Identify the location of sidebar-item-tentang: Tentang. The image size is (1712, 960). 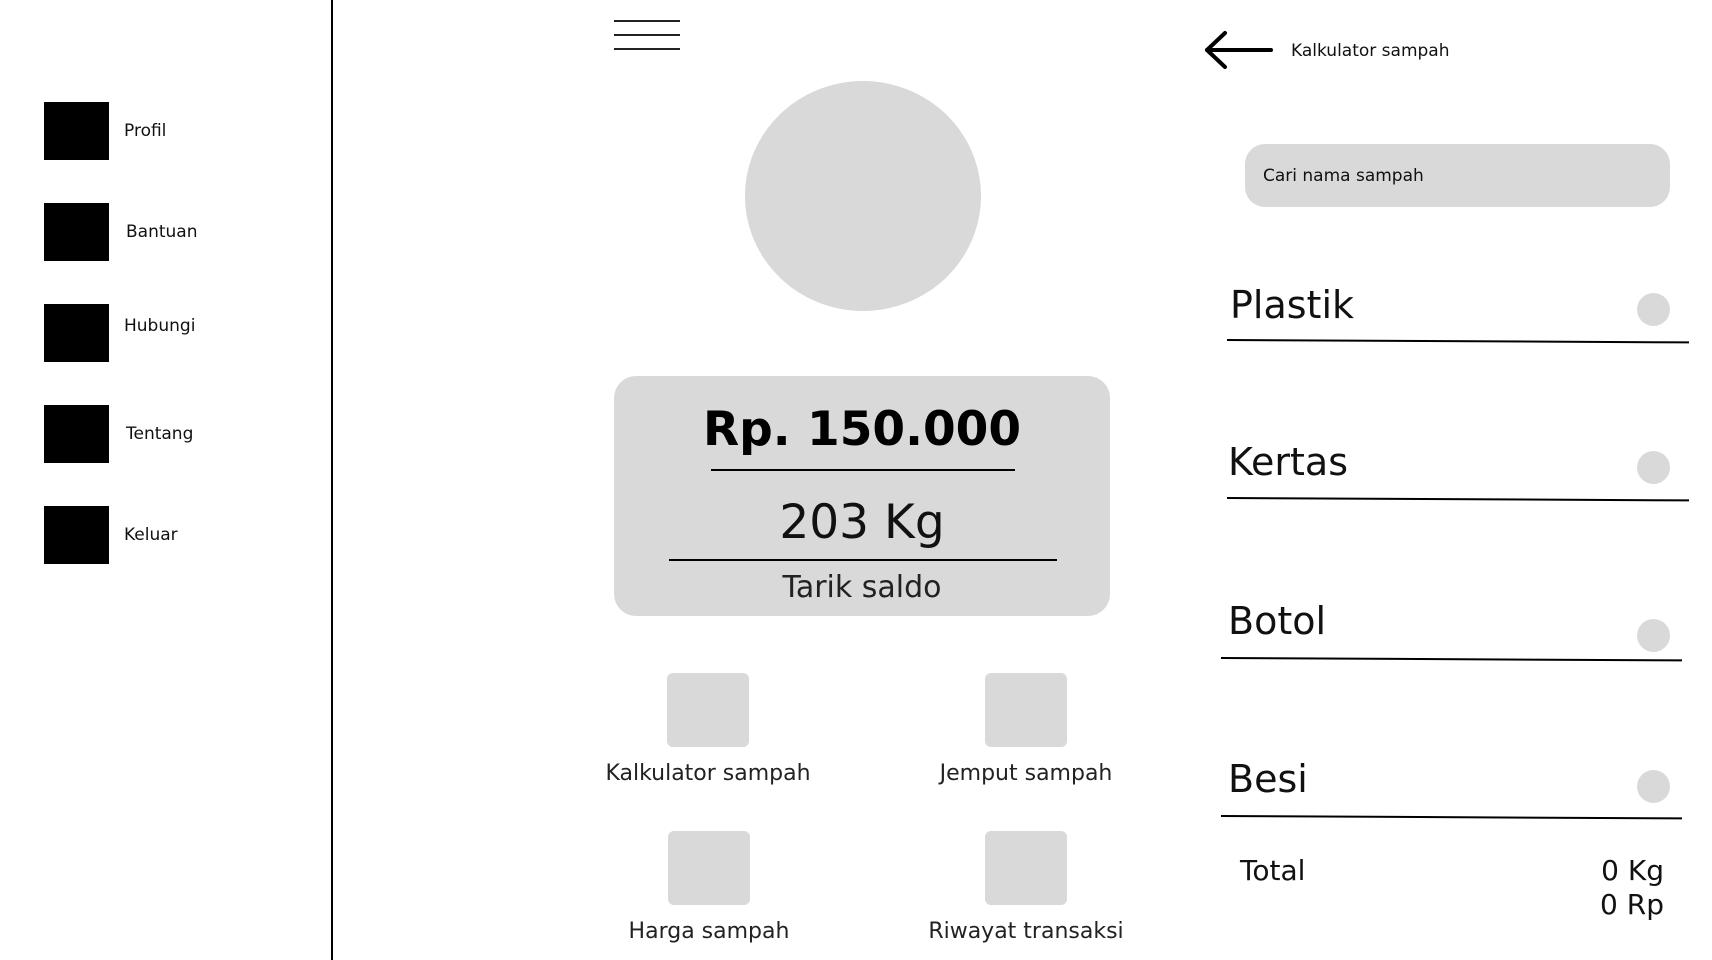
(118, 434).